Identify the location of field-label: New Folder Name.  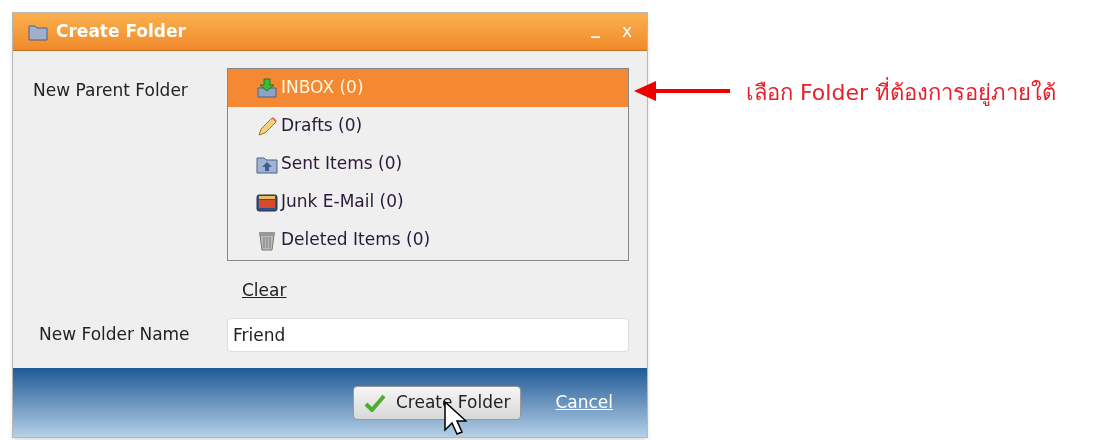
(114, 334).